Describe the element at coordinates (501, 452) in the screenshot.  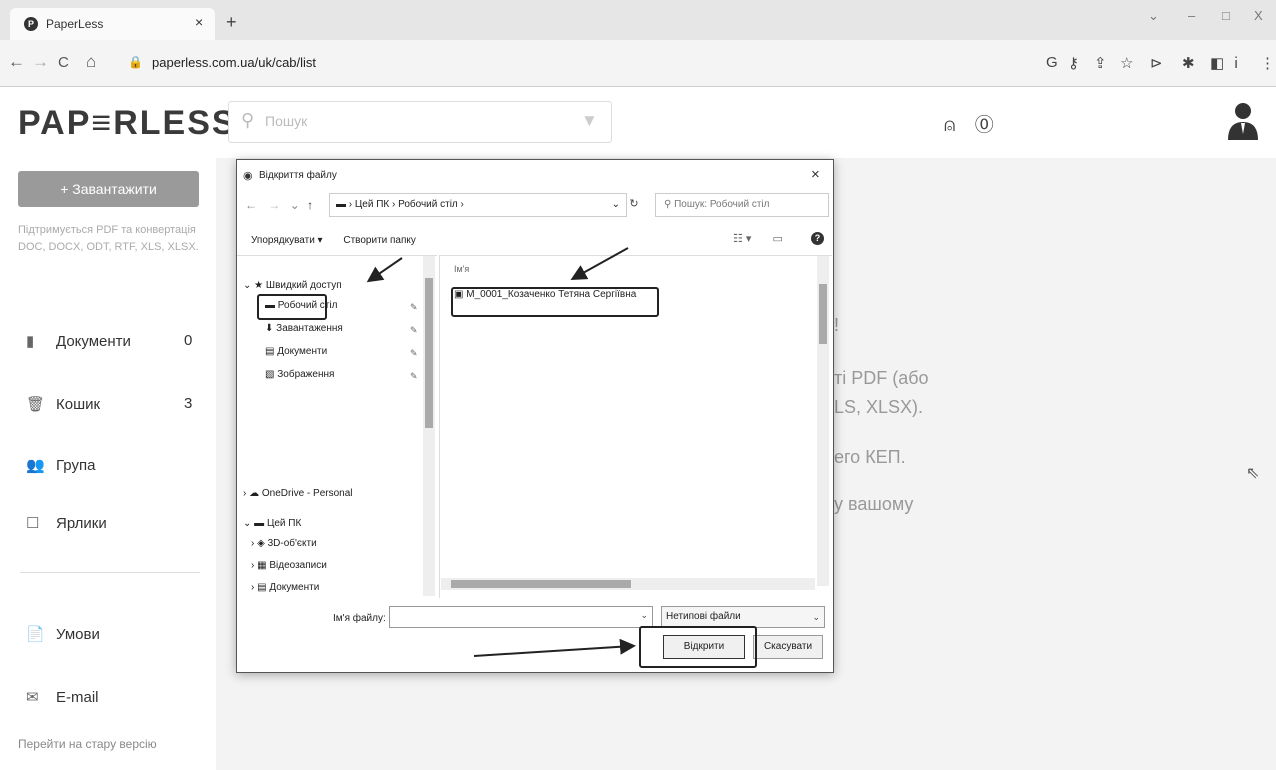
I see `annotation-arrows` at that location.